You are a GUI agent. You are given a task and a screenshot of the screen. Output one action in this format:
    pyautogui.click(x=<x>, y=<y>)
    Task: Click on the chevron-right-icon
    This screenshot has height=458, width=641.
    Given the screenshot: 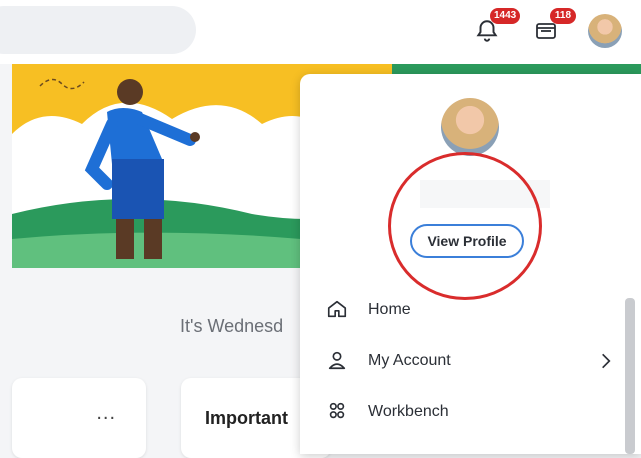 What is the action you would take?
    pyautogui.click(x=606, y=361)
    